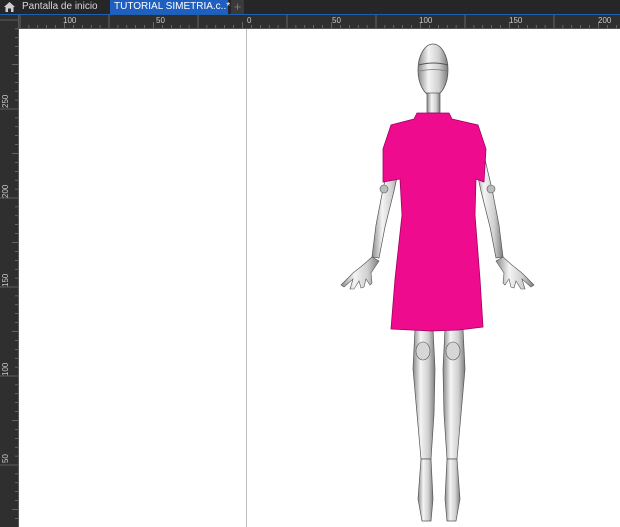  Describe the element at coordinates (5, 101) in the screenshot. I see `ruler-label: 250` at that location.